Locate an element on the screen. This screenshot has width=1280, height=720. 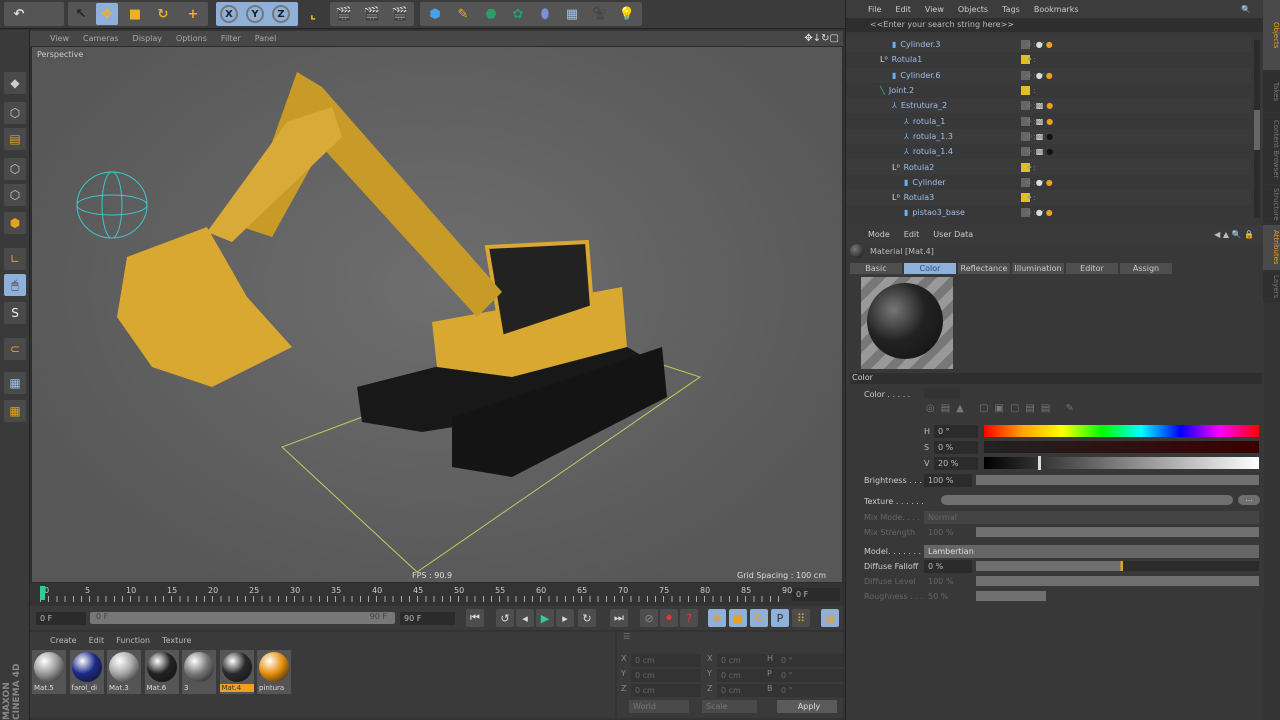
nurbs-icon: ⬣ is located at coordinates (491, 14).